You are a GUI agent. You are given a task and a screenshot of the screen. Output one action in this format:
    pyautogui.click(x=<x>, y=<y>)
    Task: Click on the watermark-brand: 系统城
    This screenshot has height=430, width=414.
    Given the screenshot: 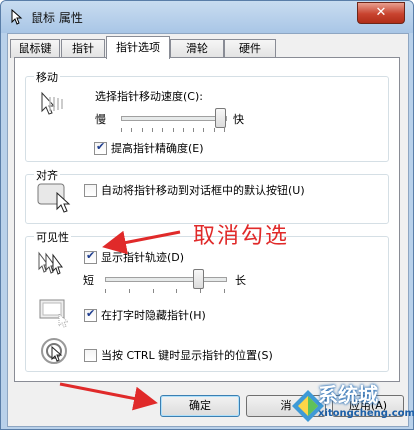 What is the action you would take?
    pyautogui.click(x=348, y=395)
    